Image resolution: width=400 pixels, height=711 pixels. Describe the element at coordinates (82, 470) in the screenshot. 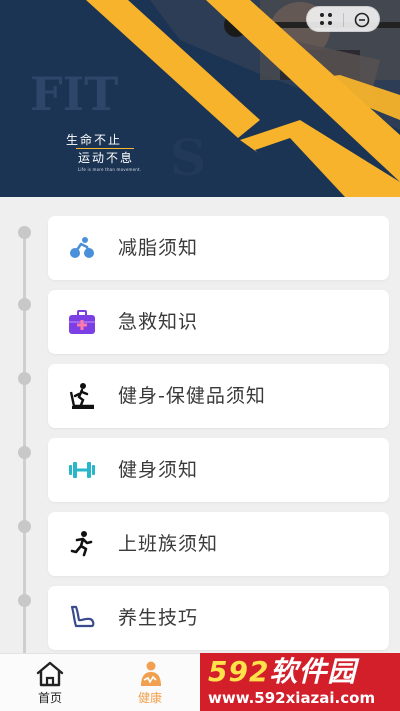

I see `dumbbell-icon` at that location.